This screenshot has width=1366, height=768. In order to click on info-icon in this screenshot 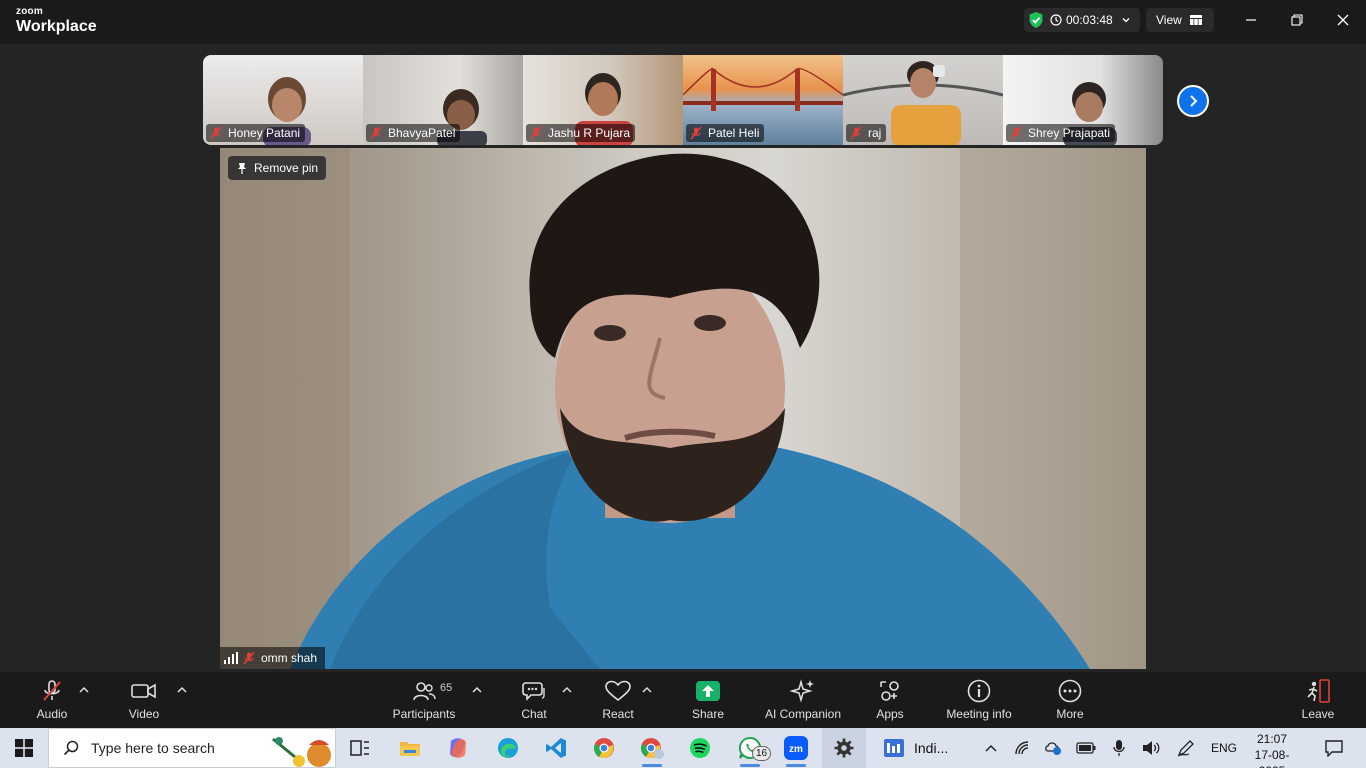, I will do `click(979, 691)`.